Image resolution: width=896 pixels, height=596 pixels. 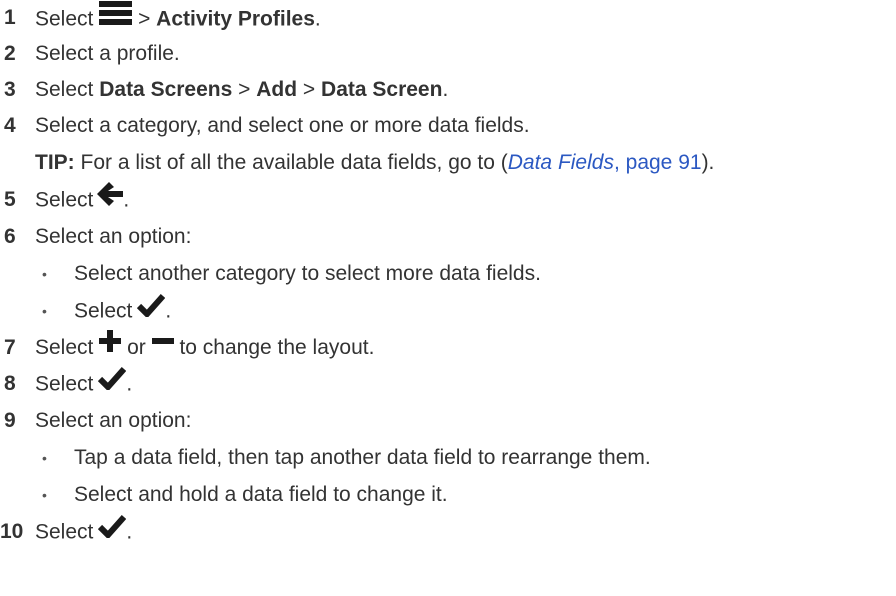 I want to click on step-number: 3, so click(x=10, y=89).